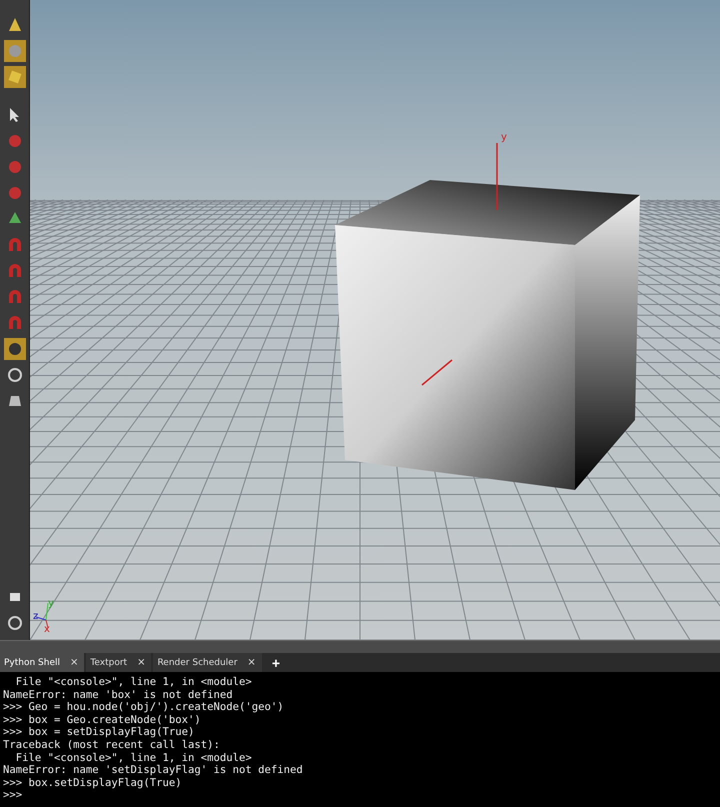 This screenshot has width=720, height=807. I want to click on y-axis-handle, so click(497, 176).